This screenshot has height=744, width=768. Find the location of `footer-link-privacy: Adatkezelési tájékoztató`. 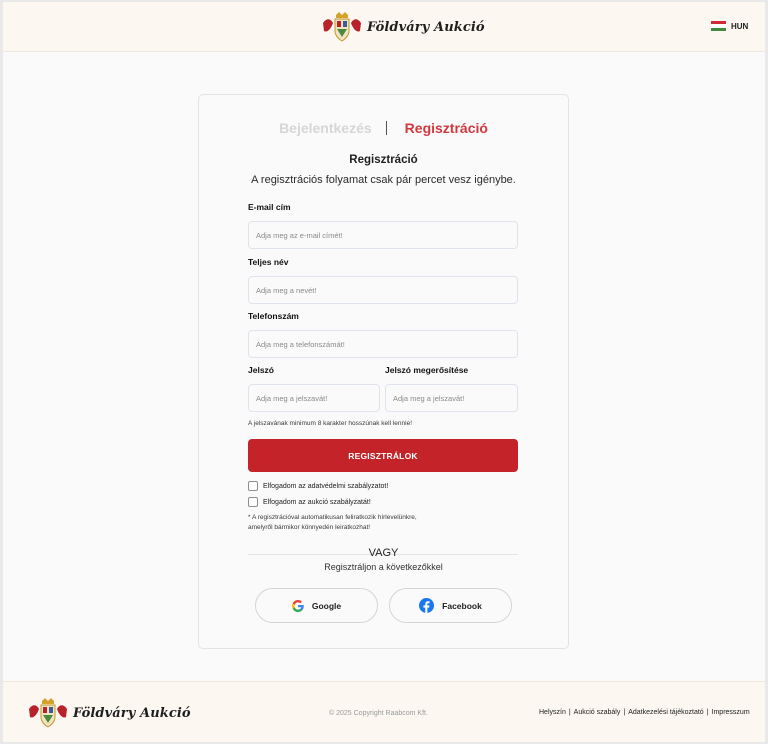

footer-link-privacy: Adatkezelési tájékoztató is located at coordinates (666, 712).